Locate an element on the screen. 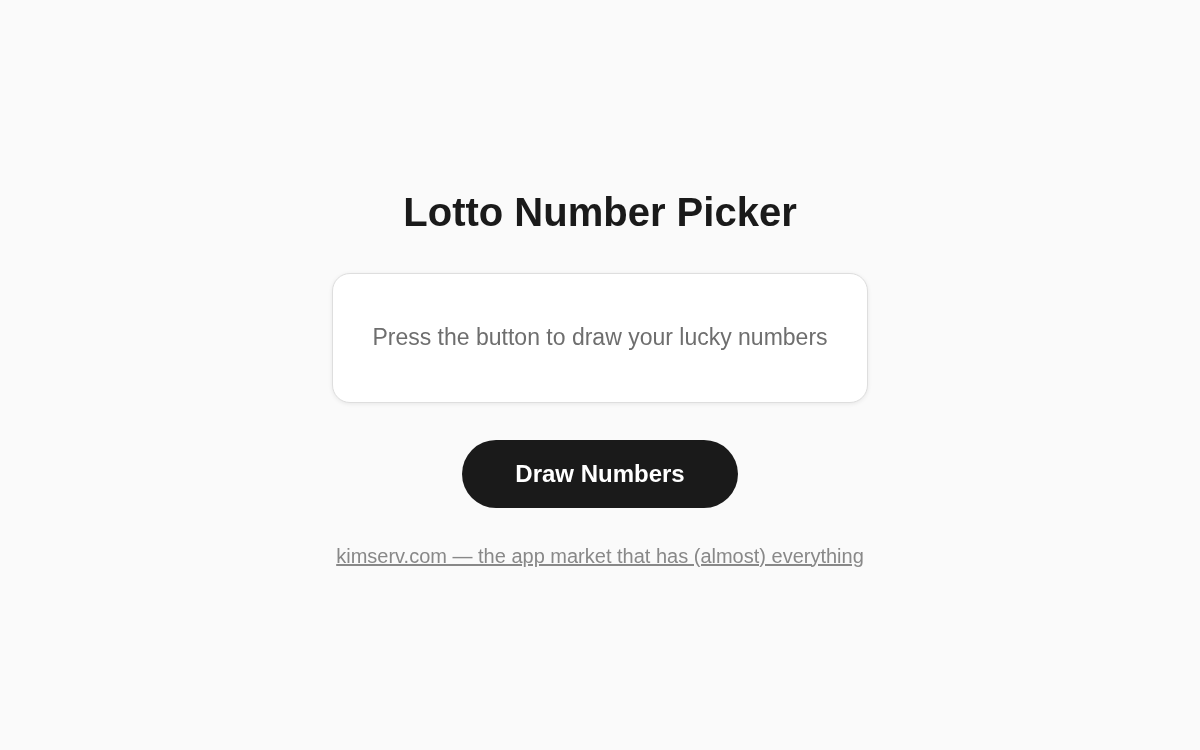 This screenshot has height=750, width=1200. page-title: Lotto Number Picker is located at coordinates (600, 211).